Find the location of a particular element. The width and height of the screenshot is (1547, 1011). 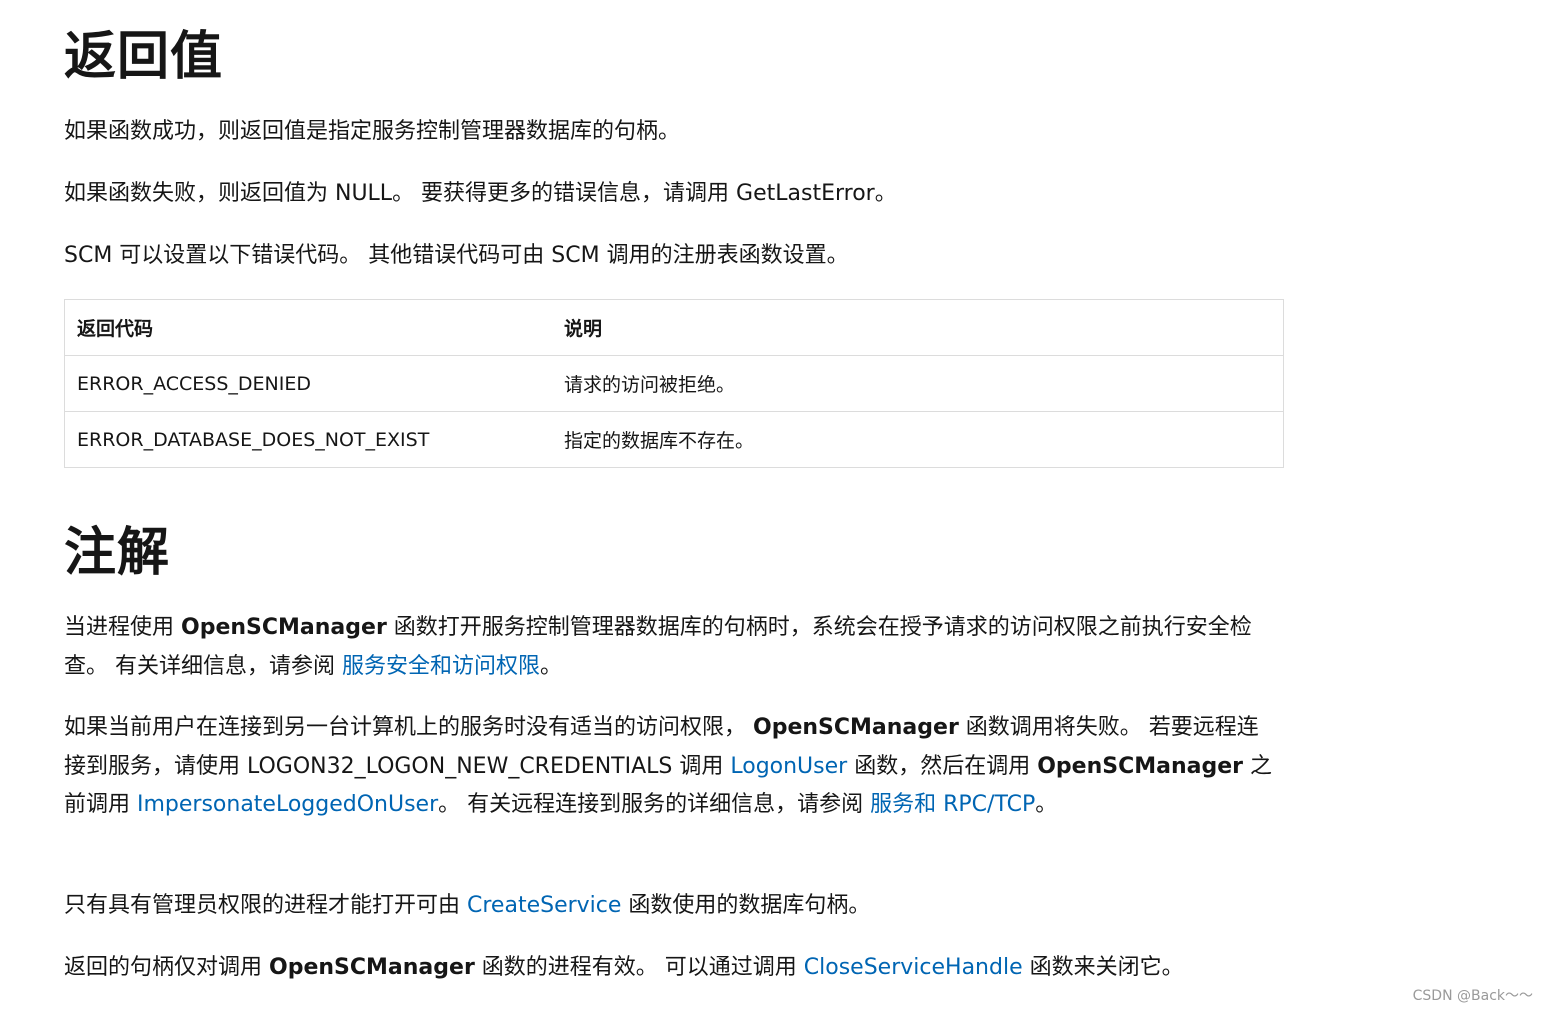

table-header-row: 返回代码 说明 is located at coordinates (674, 327).